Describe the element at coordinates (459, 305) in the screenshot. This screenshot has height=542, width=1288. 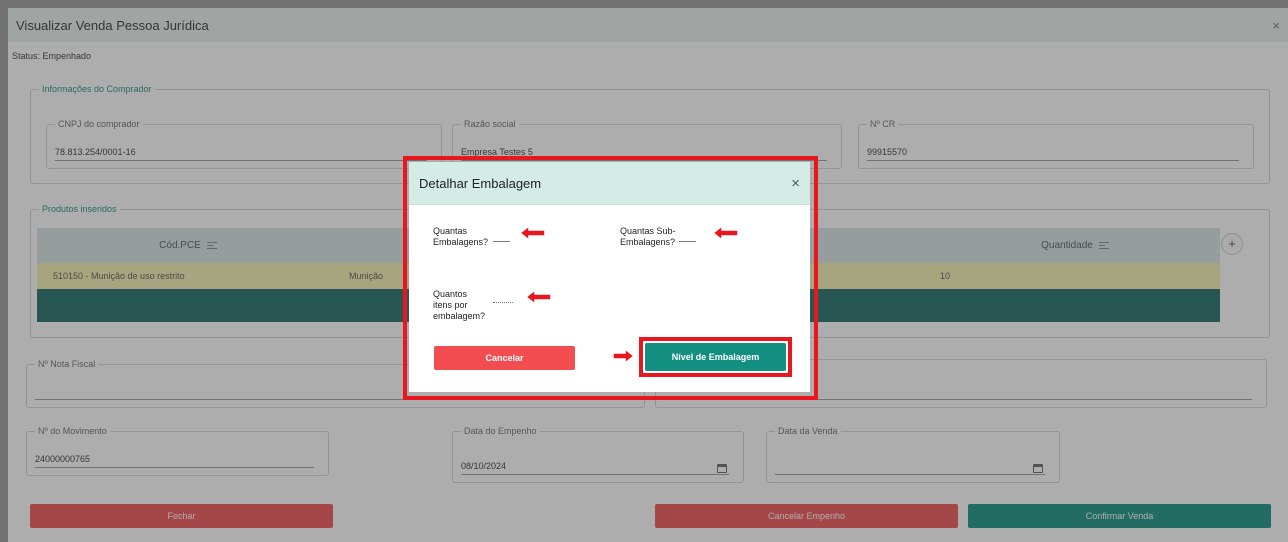
I see `quantos-itens-label: Quantos itens por embalagem?` at that location.